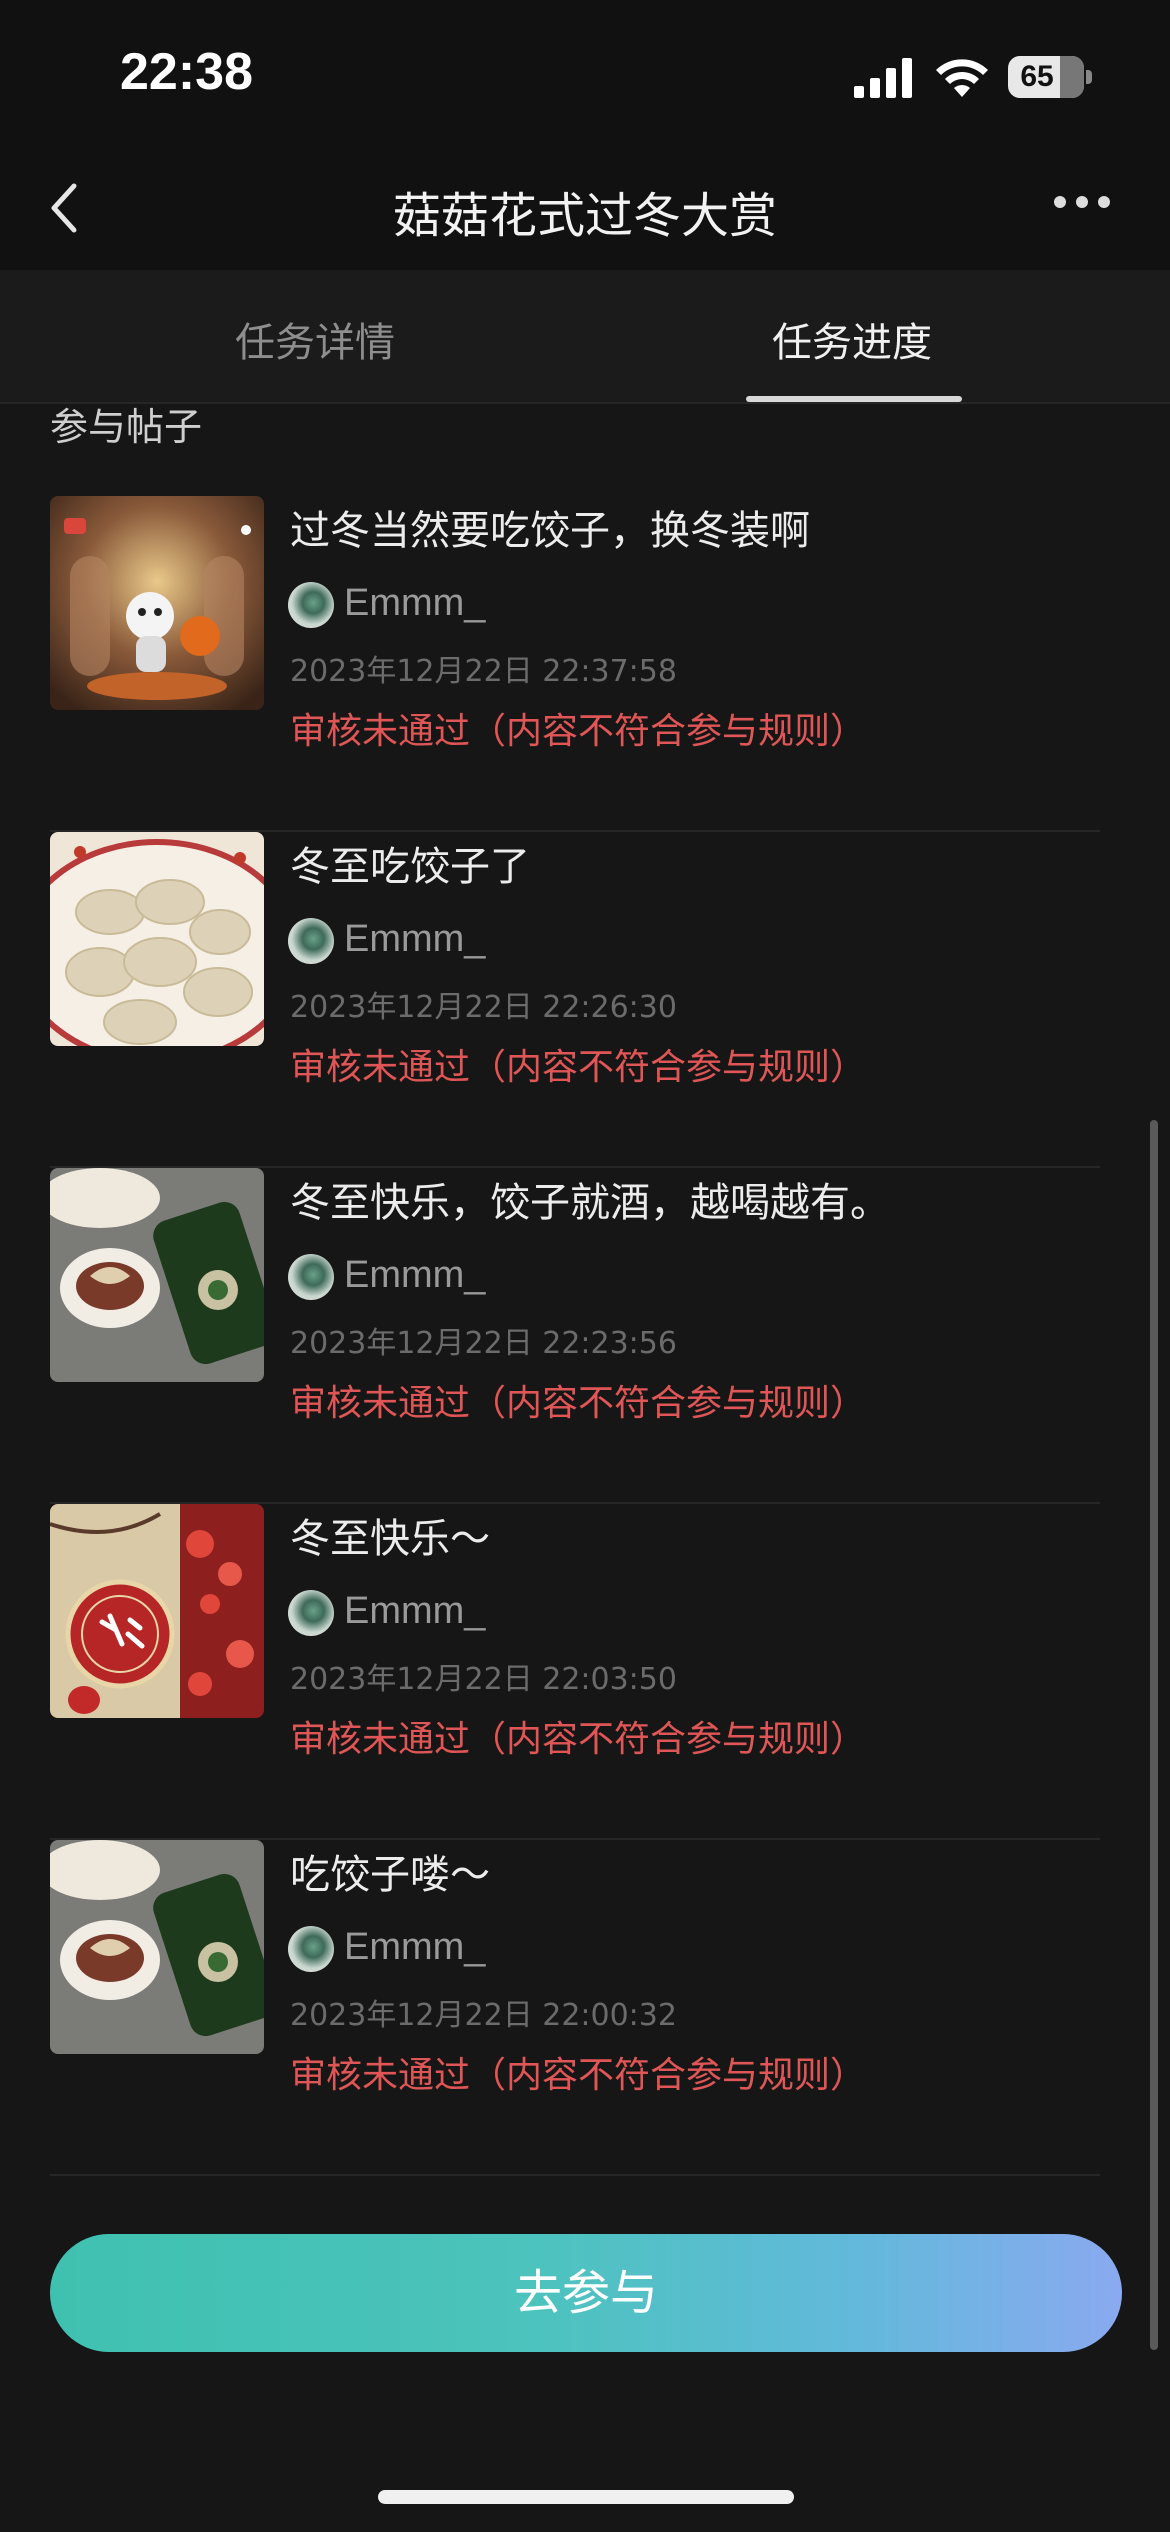  What do you see at coordinates (410, 867) in the screenshot?
I see `post-title: 冬至吃饺子了` at bounding box center [410, 867].